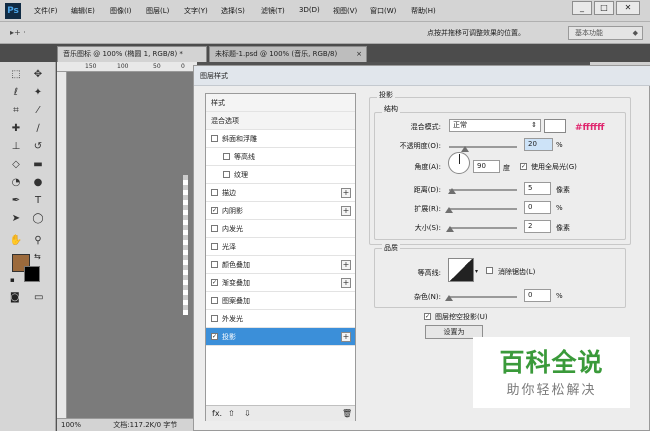 This screenshot has height=431, width=650. What do you see at coordinates (483, 190) in the screenshot?
I see `distance-slider` at bounding box center [483, 190].